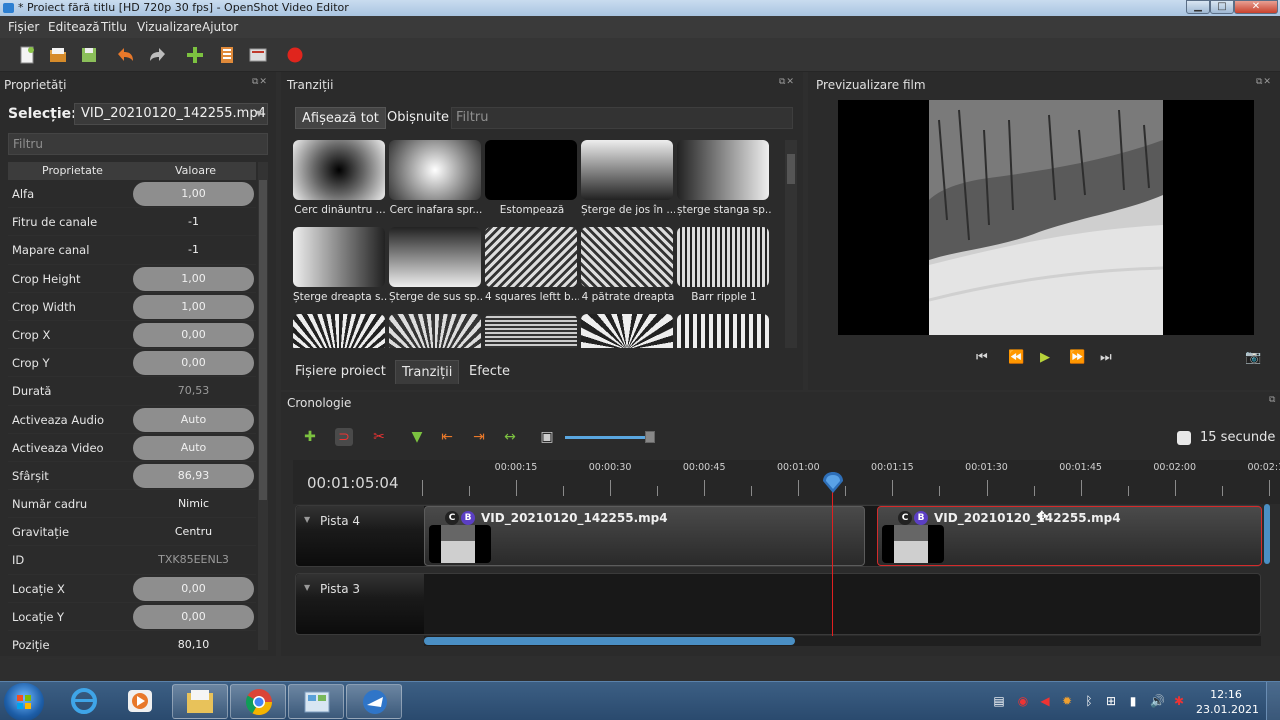  Describe the element at coordinates (479, 437) in the screenshot. I see `next-marker-icon: ⇥` at that location.